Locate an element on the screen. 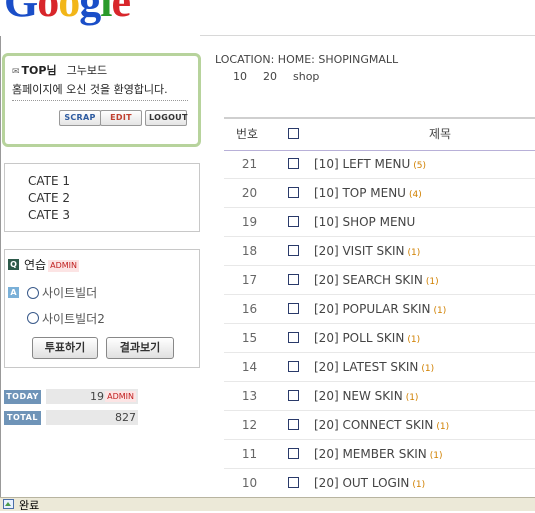 The height and width of the screenshot is (513, 535). result-button: 결과보기 is located at coordinates (140, 348).